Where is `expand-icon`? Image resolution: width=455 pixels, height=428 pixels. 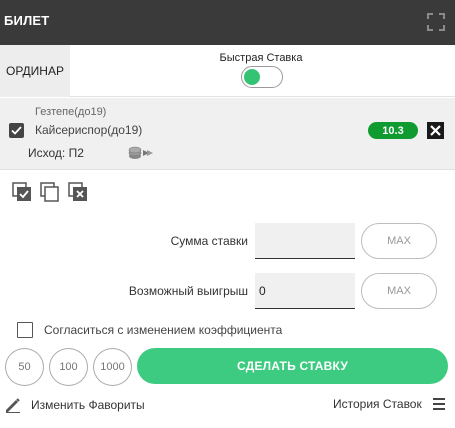
expand-icon is located at coordinates (436, 22).